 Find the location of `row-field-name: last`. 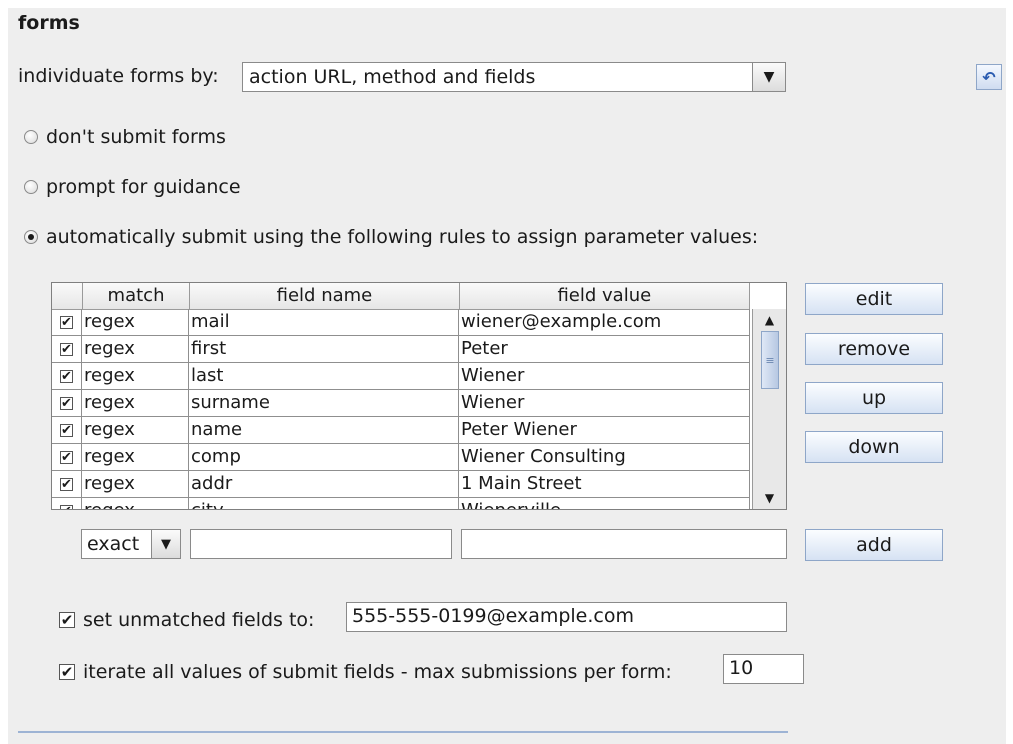

row-field-name: last is located at coordinates (324, 376).